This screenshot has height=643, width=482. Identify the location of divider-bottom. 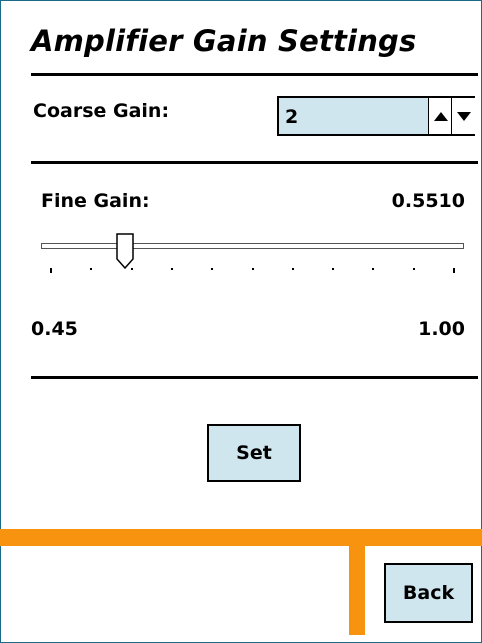
(254, 377).